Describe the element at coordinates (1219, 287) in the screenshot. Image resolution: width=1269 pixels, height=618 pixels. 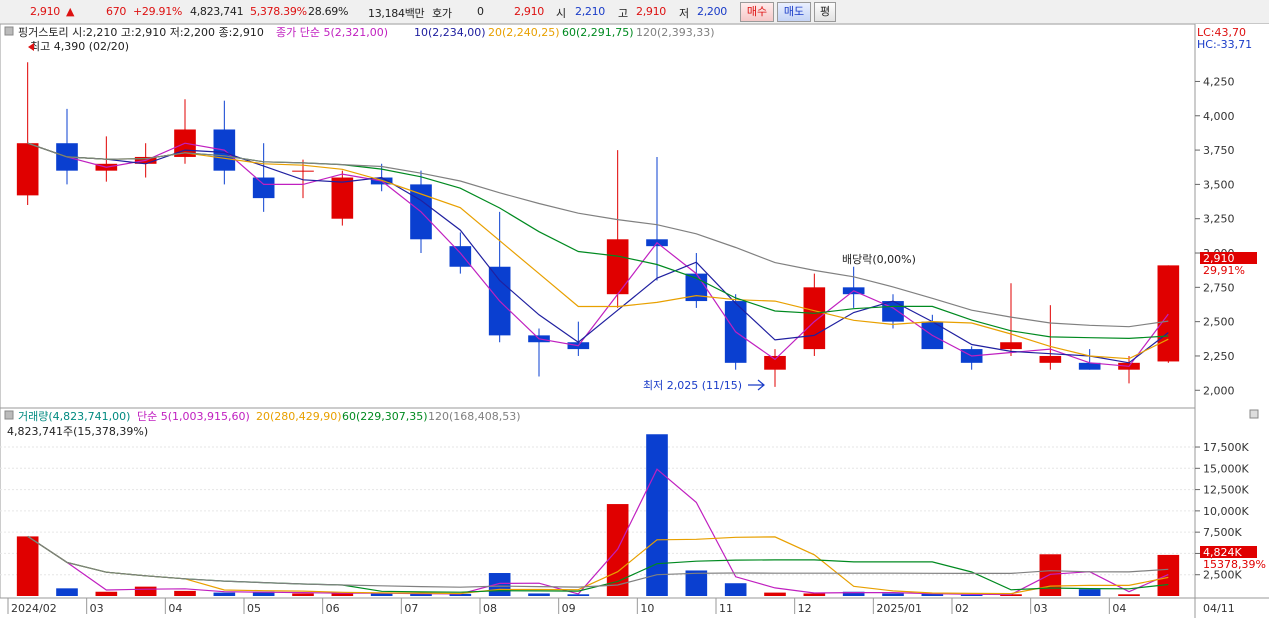
I see `price-y-tick: 2,750` at that location.